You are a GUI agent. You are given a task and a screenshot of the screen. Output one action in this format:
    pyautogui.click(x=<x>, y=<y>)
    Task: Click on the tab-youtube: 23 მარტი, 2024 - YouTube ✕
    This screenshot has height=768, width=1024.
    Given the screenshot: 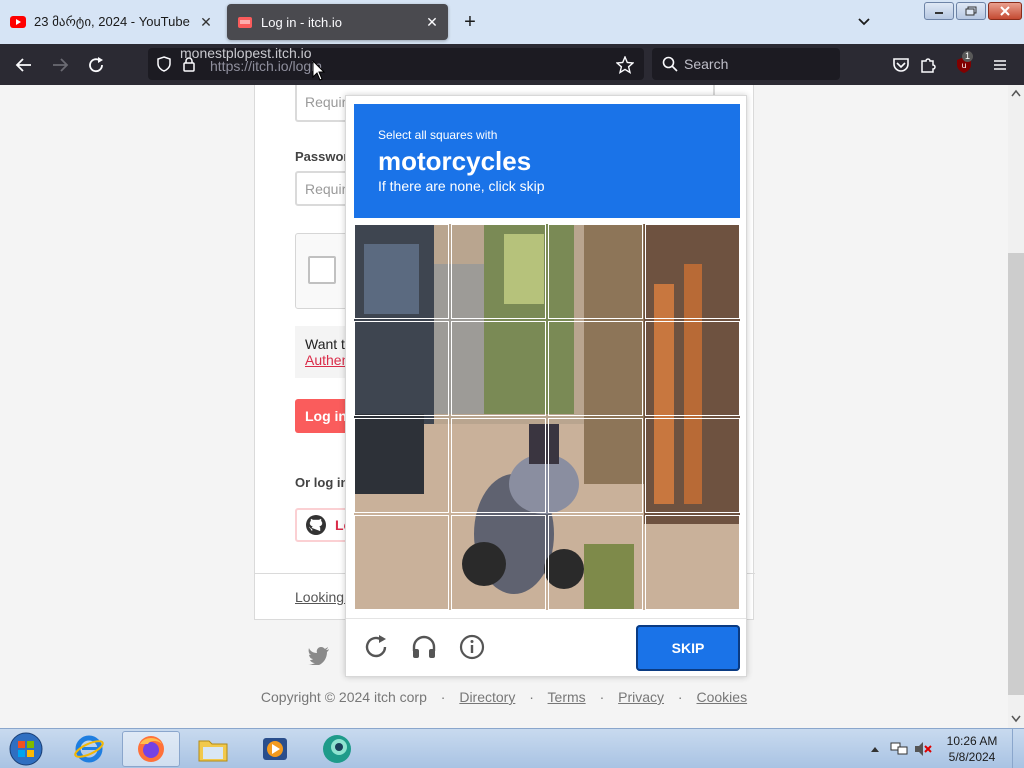 What is the action you would take?
    pyautogui.click(x=111, y=22)
    